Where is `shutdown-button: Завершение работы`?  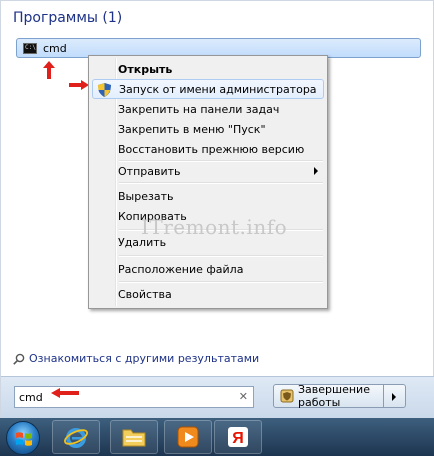
shutdown-button: Завершение работы is located at coordinates (328, 396).